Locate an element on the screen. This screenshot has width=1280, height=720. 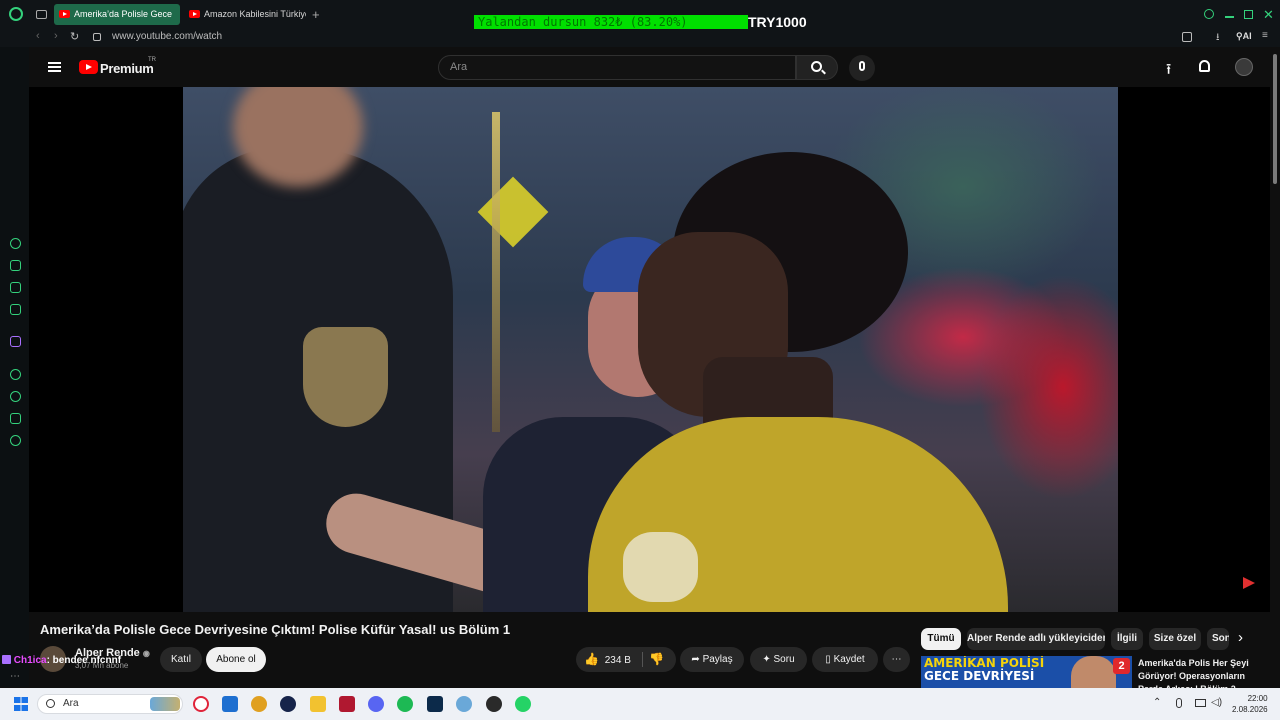
tray-volume-icon: ◁) is located at coordinates (1216, 702).